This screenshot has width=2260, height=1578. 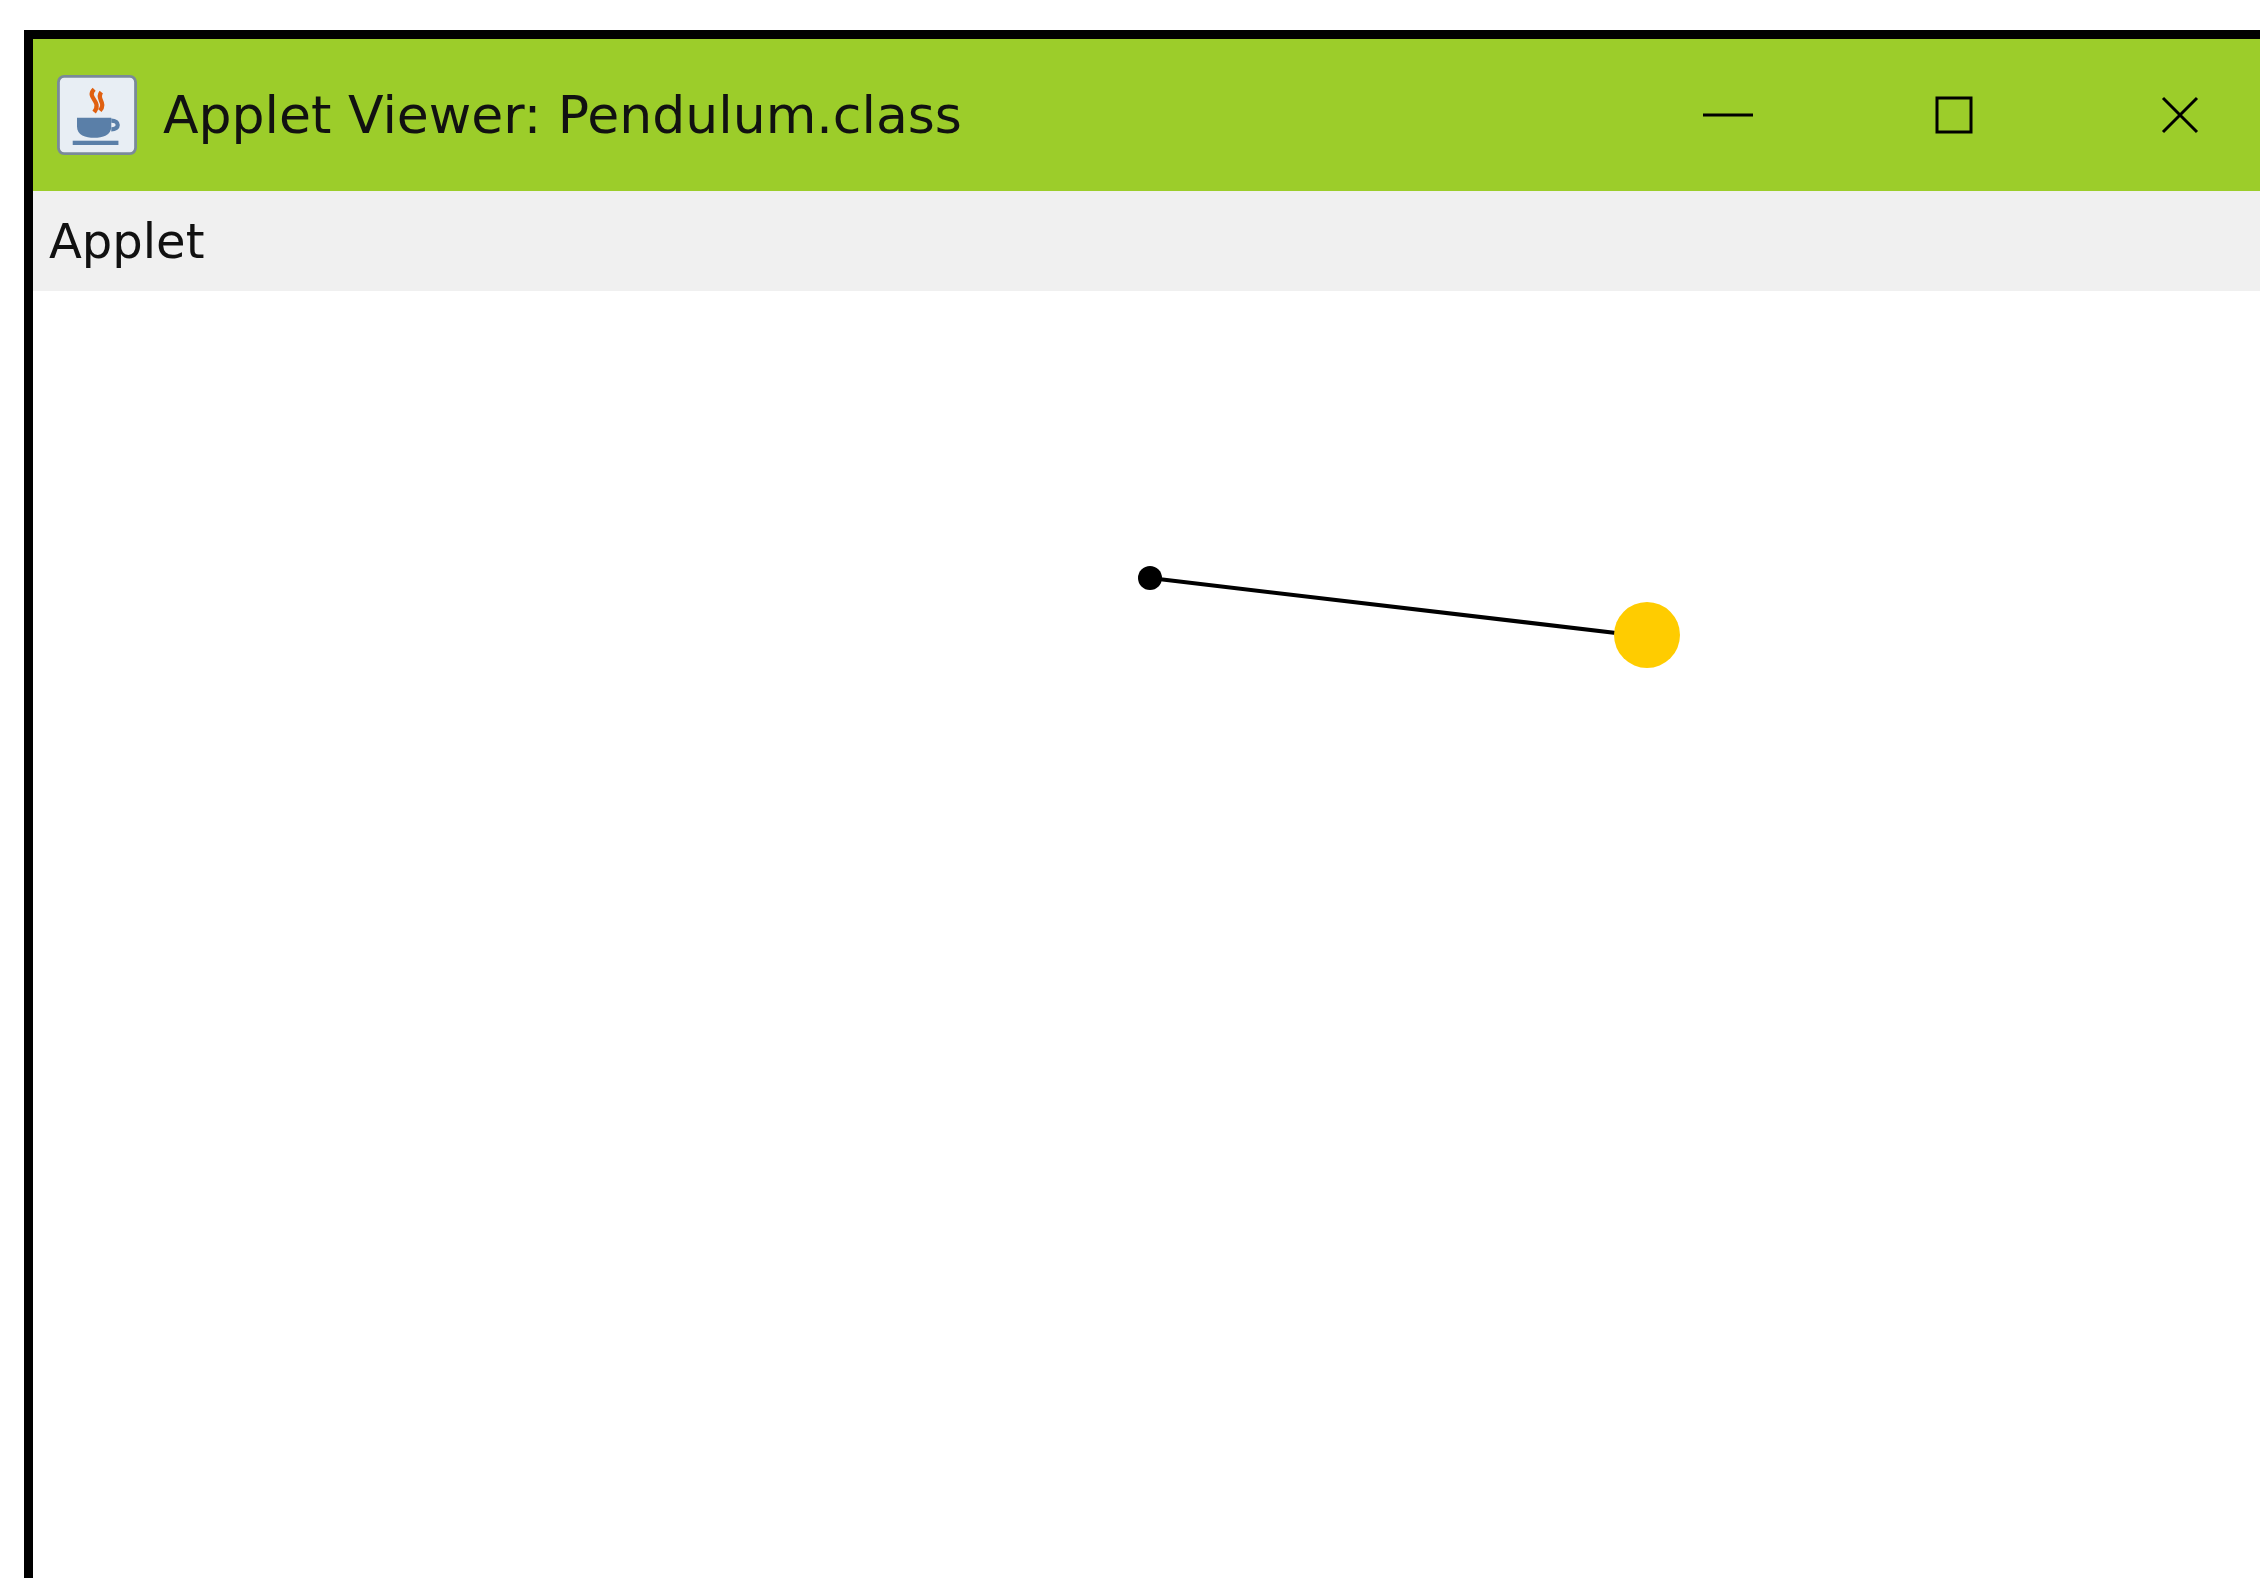 What do you see at coordinates (562, 115) in the screenshot?
I see `window-title: Applet Viewer: Pendulum.class` at bounding box center [562, 115].